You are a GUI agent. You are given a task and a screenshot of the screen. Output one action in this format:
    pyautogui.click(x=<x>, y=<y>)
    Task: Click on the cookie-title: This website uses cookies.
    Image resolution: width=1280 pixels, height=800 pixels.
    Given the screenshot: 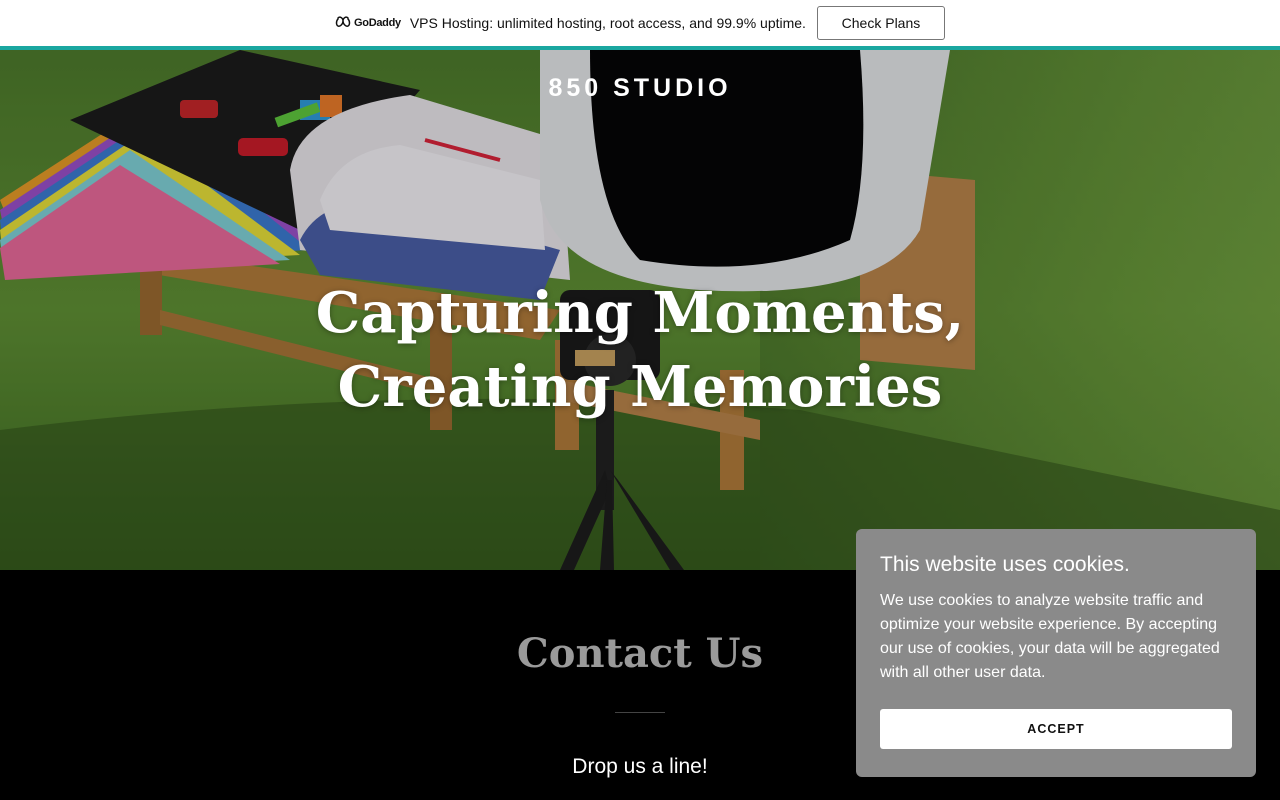 What is the action you would take?
    pyautogui.click(x=1005, y=564)
    